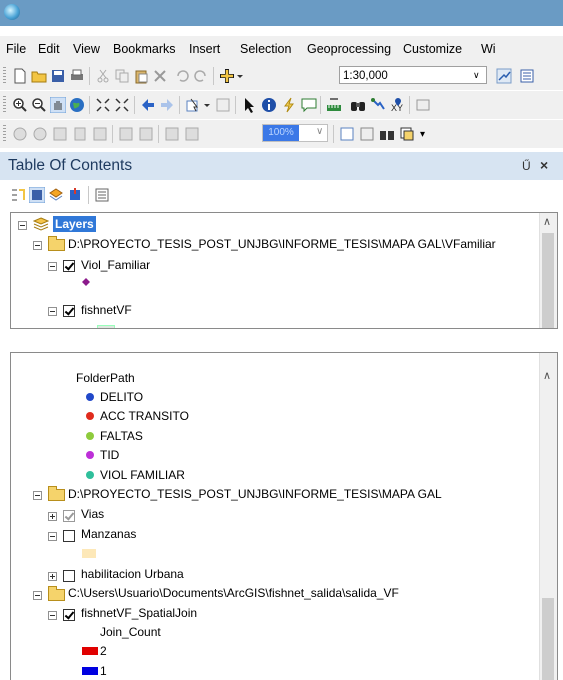 The height and width of the screenshot is (680, 563). I want to click on paste-icon, so click(141, 76).